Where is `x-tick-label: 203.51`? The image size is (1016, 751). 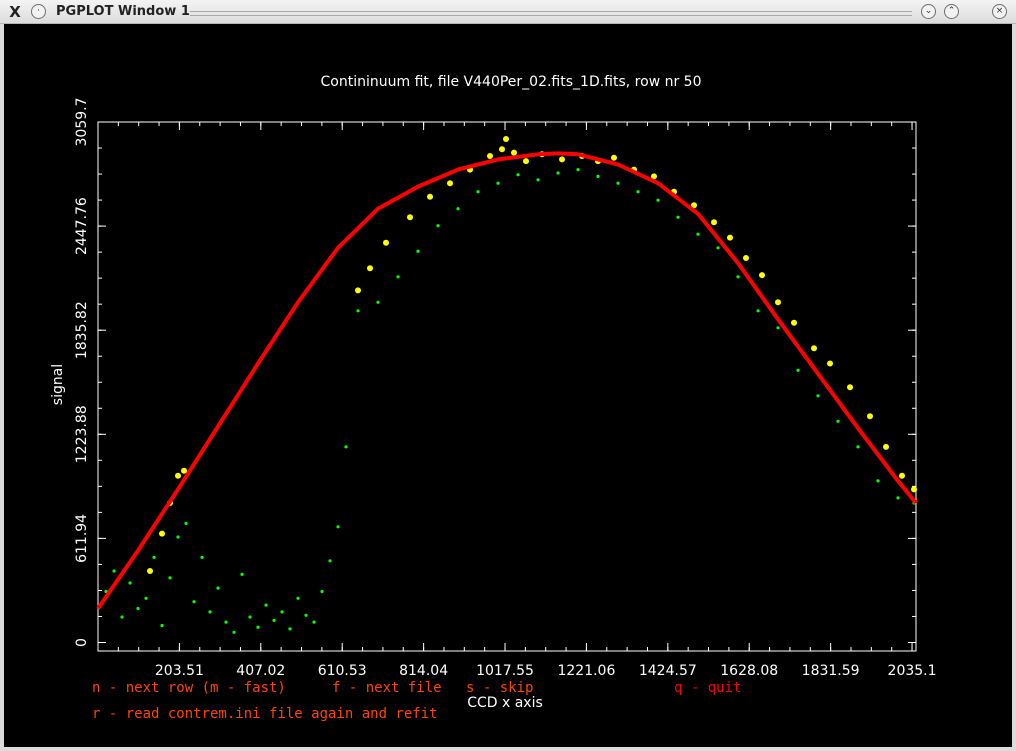 x-tick-label: 203.51 is located at coordinates (179, 671).